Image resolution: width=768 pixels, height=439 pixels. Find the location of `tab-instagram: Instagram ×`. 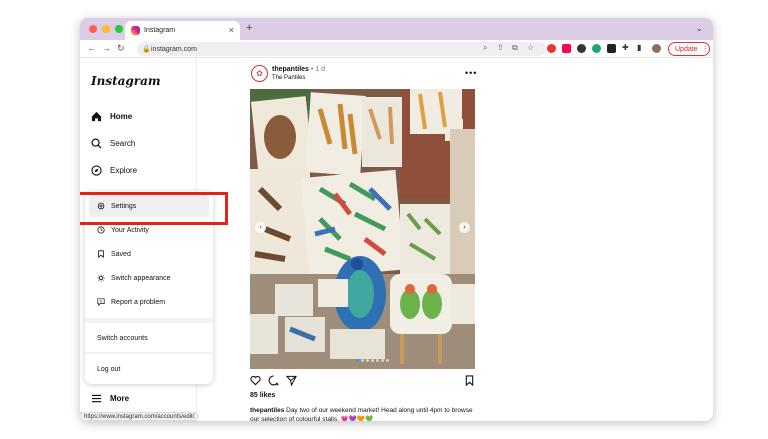

tab-instagram: Instagram × is located at coordinates (182, 30).